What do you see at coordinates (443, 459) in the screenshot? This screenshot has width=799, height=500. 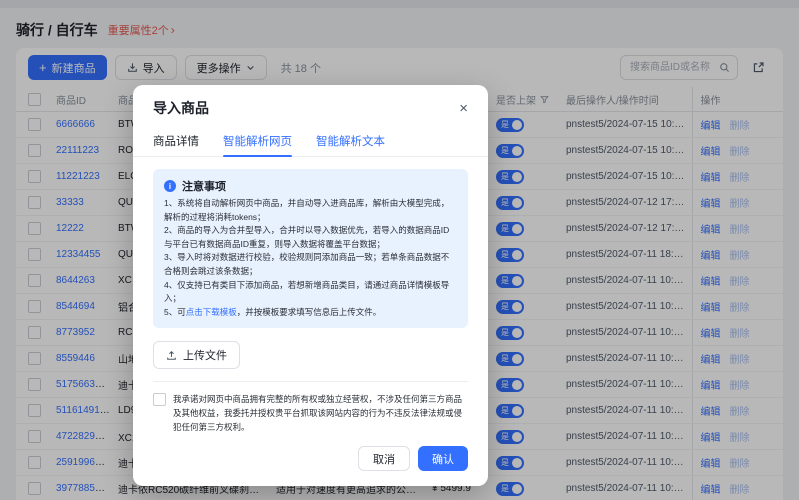 I see `confirm-button: 确认` at bounding box center [443, 459].